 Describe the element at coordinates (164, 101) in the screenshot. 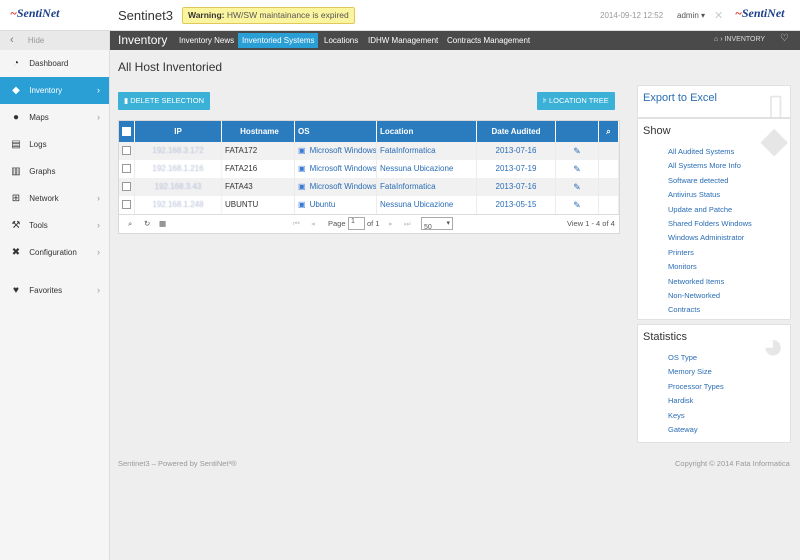

I see `delete-selection-button: ▮ DELETE SELECTION` at that location.